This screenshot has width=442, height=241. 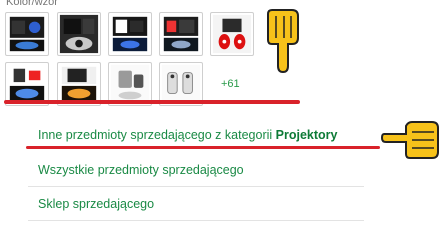 I want to click on pointing-hand-down-icon, so click(x=283, y=41).